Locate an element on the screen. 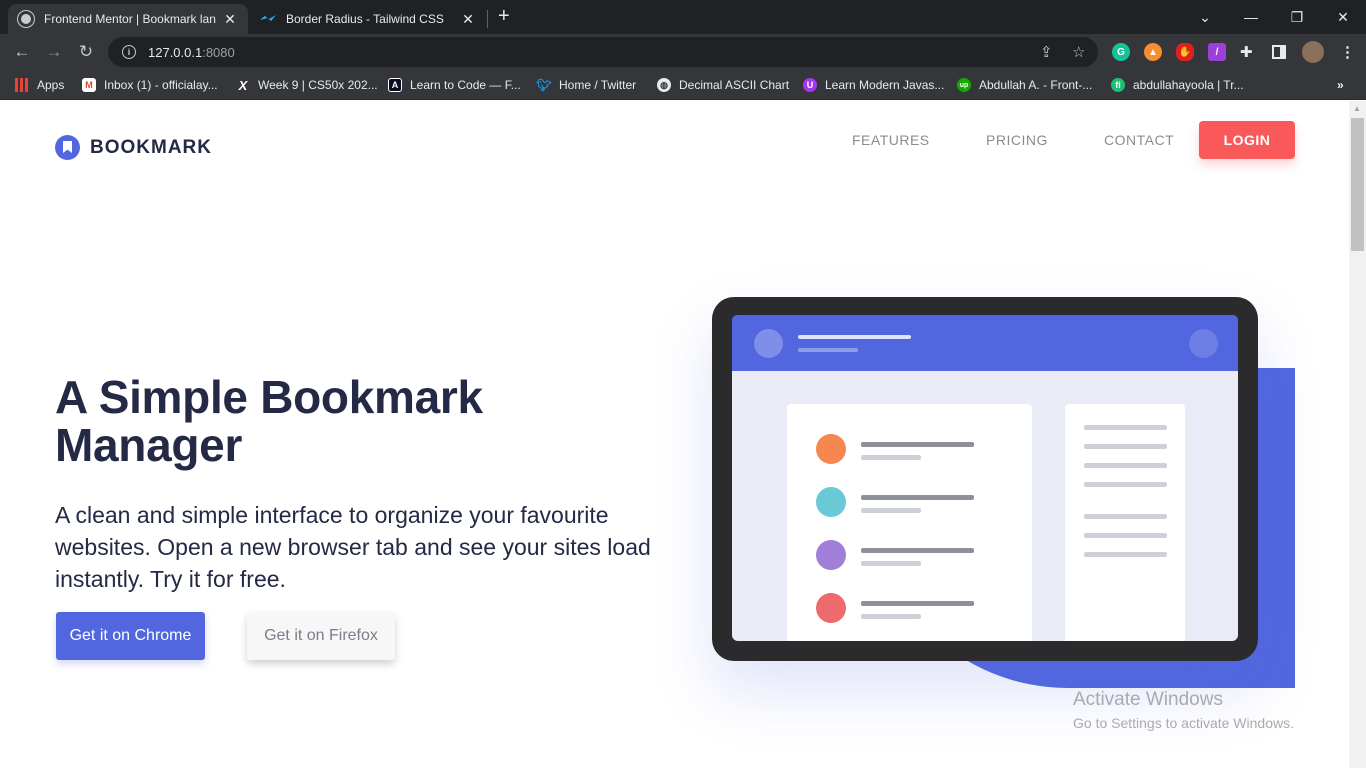 The height and width of the screenshot is (768, 1366). screen-avatar-right is located at coordinates (1203, 343).